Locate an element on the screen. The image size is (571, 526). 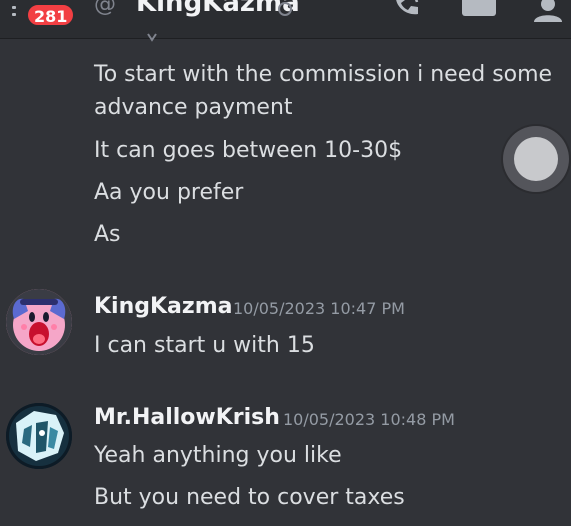
at-icon: @ is located at coordinates (105, 8).